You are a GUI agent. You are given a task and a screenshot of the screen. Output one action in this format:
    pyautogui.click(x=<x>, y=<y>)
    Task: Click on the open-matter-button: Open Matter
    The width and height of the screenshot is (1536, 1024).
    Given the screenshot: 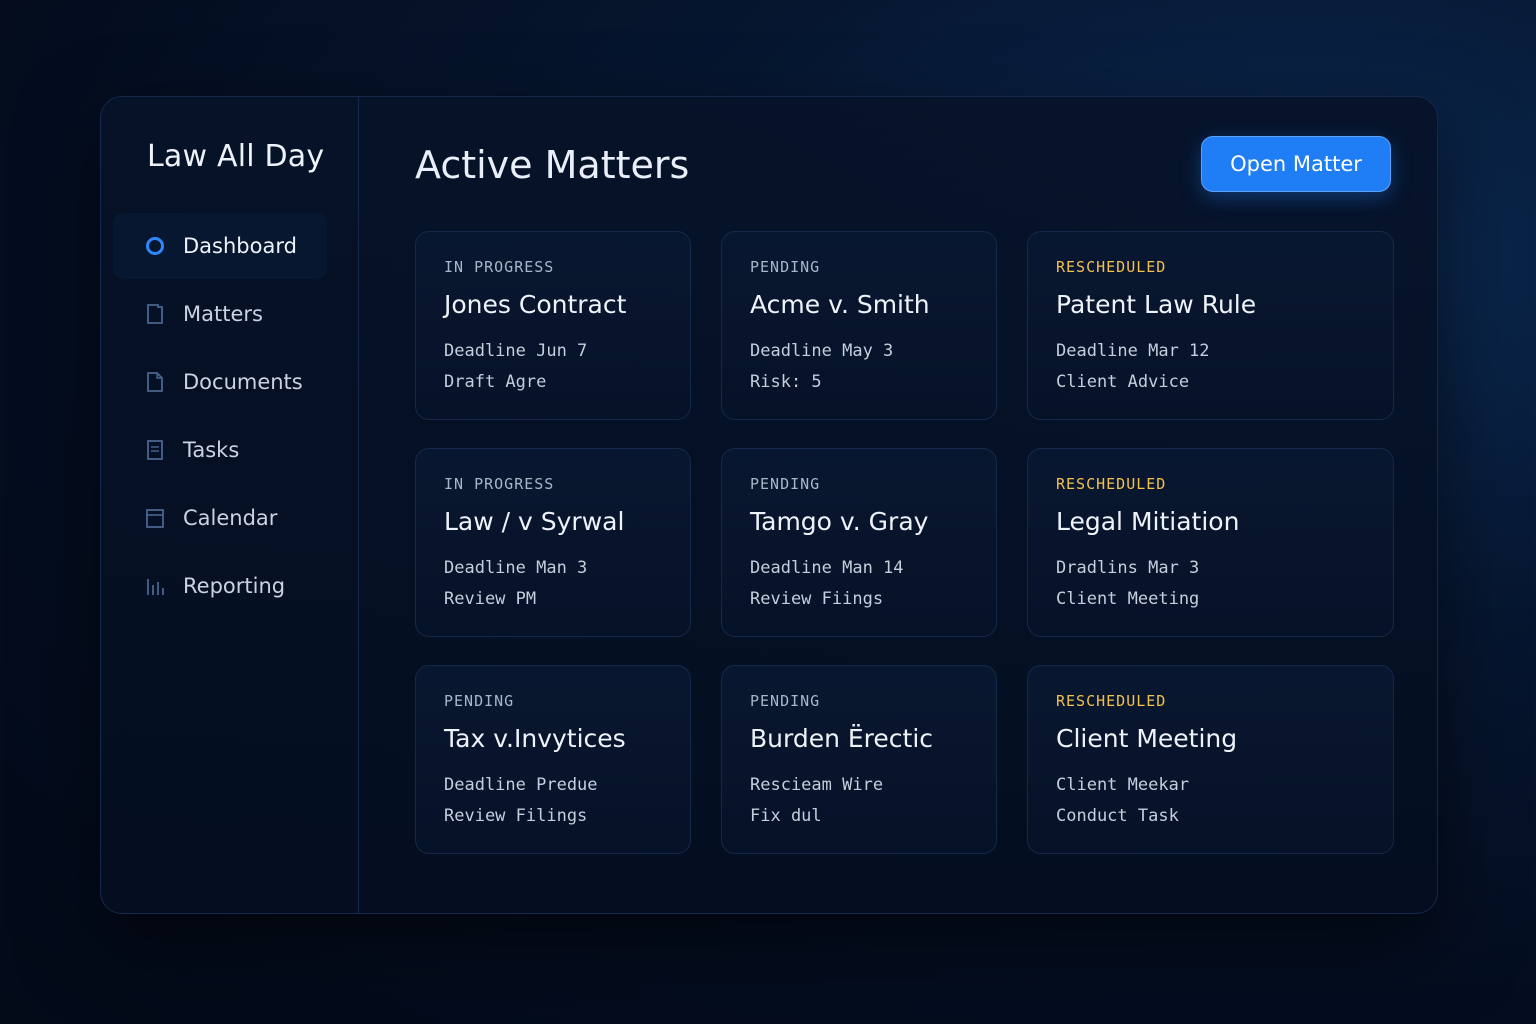 What is the action you would take?
    pyautogui.click(x=1296, y=164)
    